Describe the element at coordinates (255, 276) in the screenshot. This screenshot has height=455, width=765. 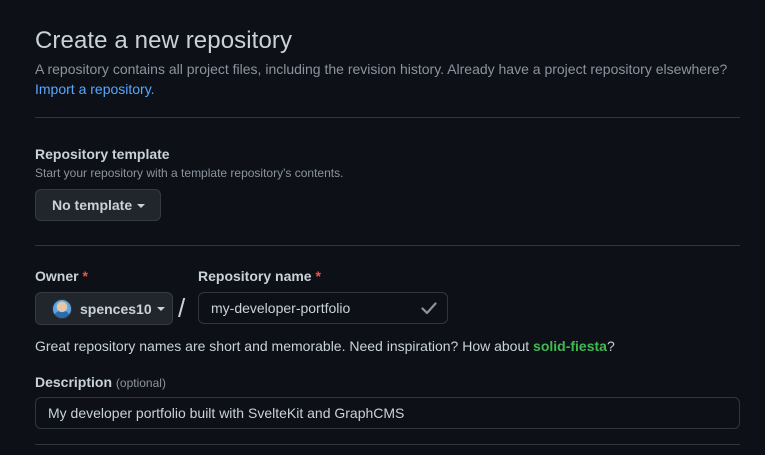
I see `repo-name-label-text: Repository name` at that location.